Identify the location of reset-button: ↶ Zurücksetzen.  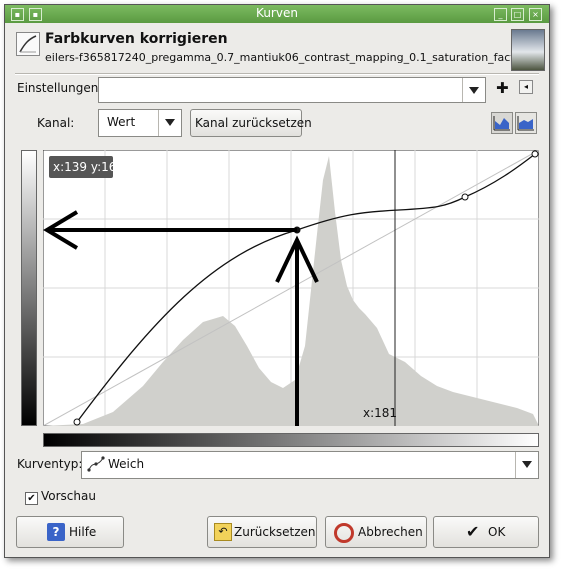
(262, 532).